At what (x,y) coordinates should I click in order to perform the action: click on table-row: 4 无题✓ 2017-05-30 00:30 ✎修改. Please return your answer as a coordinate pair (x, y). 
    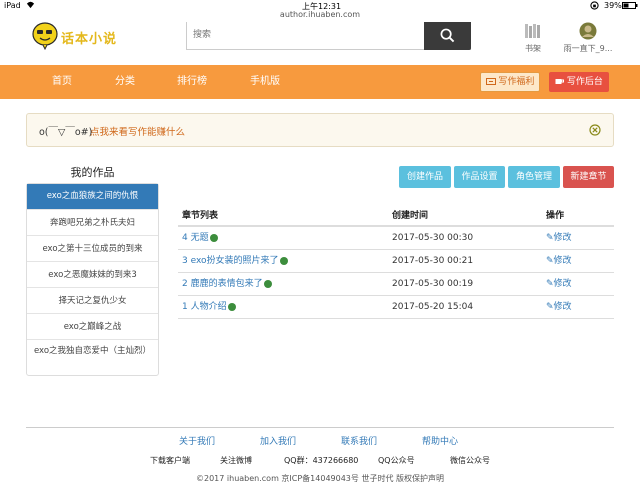
    Looking at the image, I should click on (396, 238).